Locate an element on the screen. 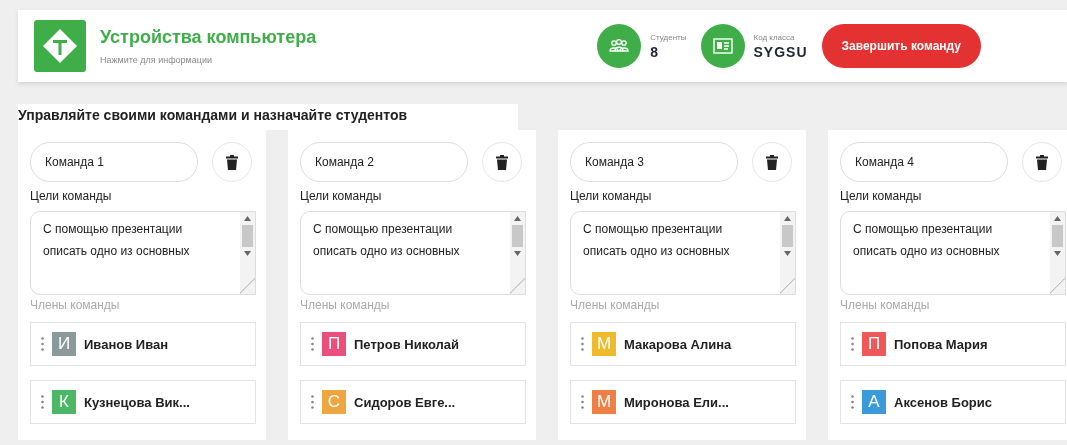  avatar: К is located at coordinates (64, 402).